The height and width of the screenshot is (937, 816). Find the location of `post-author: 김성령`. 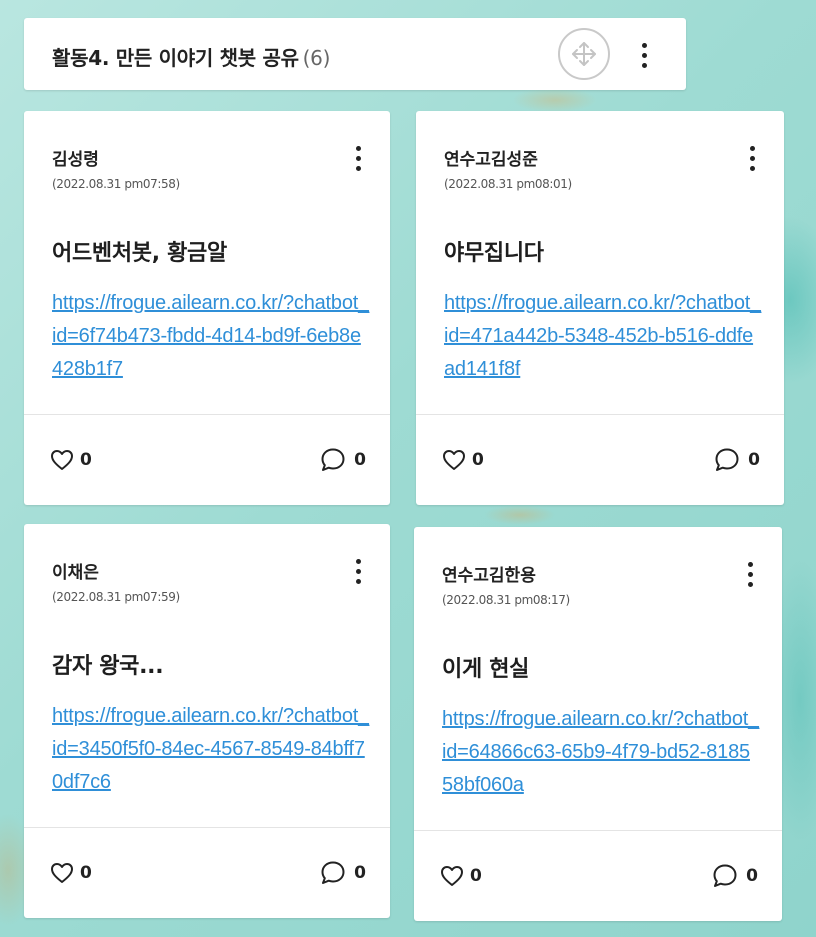

post-author: 김성령 is located at coordinates (75, 160).